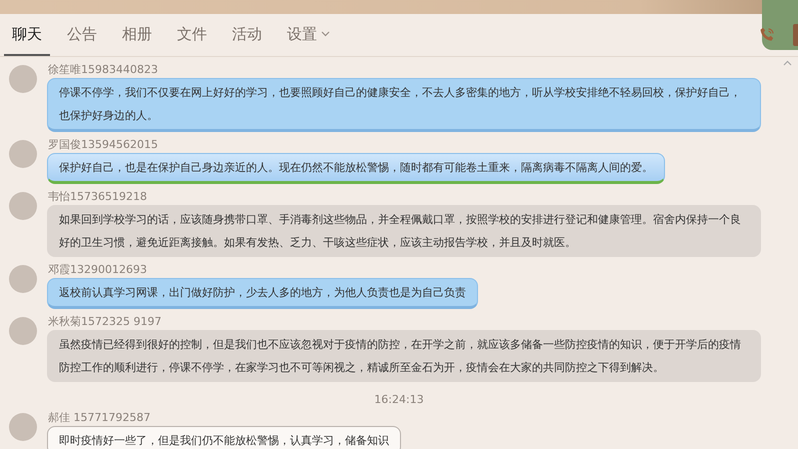 Image resolution: width=798 pixels, height=449 pixels. Describe the element at coordinates (404, 231) in the screenshot. I see `message-bubble: 如果回到学校学习的话，应该随身携带口罩、手消毒剂这些物品，并全程佩戴口罩，按照学校的安排进行登记和健康管理。宿舍内保持一个良好的卫生习惯，避免近距离接触。如果有发热、乏力、干咳这些症状，应该主动报告学校，并且及时就医。` at that location.